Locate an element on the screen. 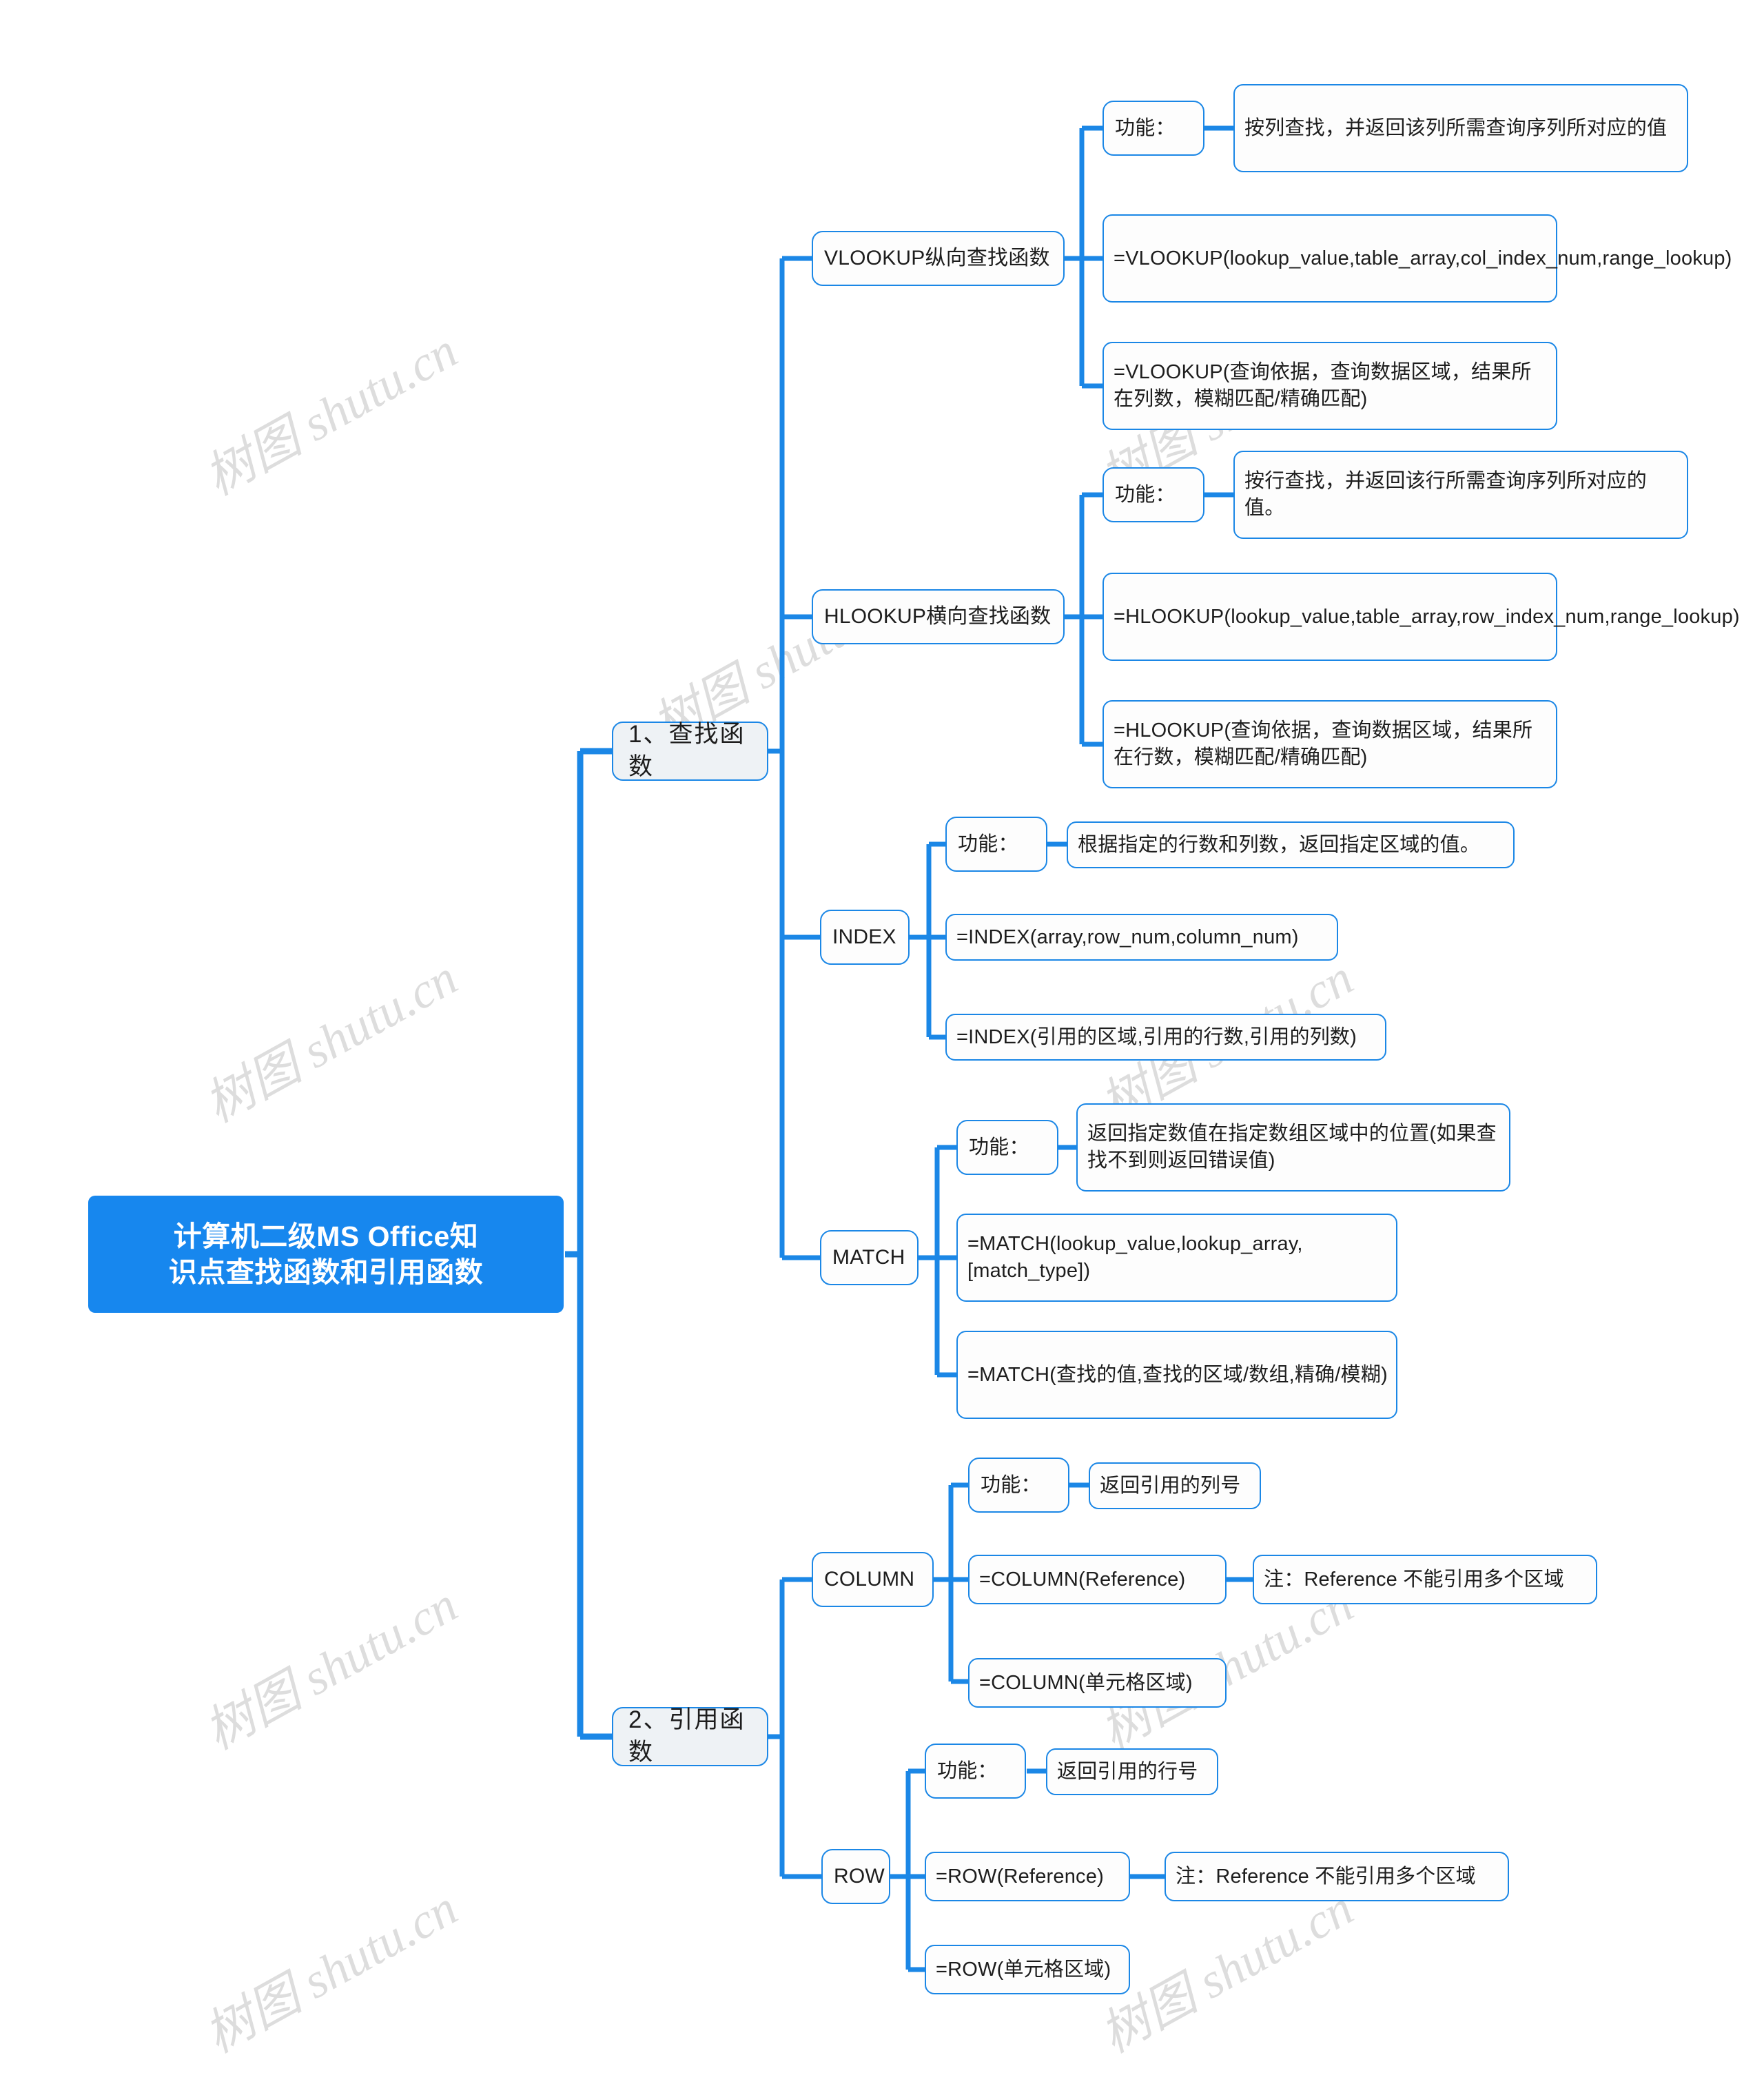 Image resolution: width=1764 pixels, height=2075 pixels. node-index: INDEX is located at coordinates (865, 937).